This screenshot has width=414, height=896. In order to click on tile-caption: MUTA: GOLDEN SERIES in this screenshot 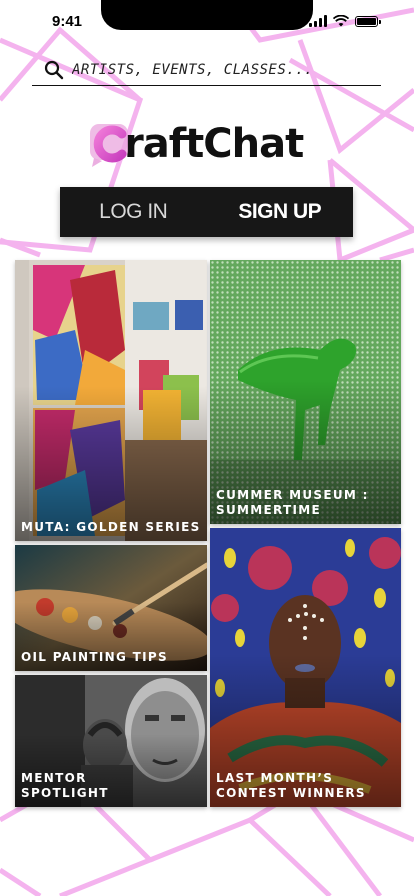, I will do `click(111, 527)`.